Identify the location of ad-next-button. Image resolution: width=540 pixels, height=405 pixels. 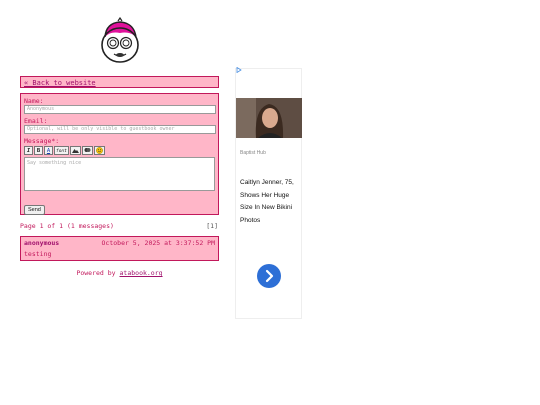
(269, 276).